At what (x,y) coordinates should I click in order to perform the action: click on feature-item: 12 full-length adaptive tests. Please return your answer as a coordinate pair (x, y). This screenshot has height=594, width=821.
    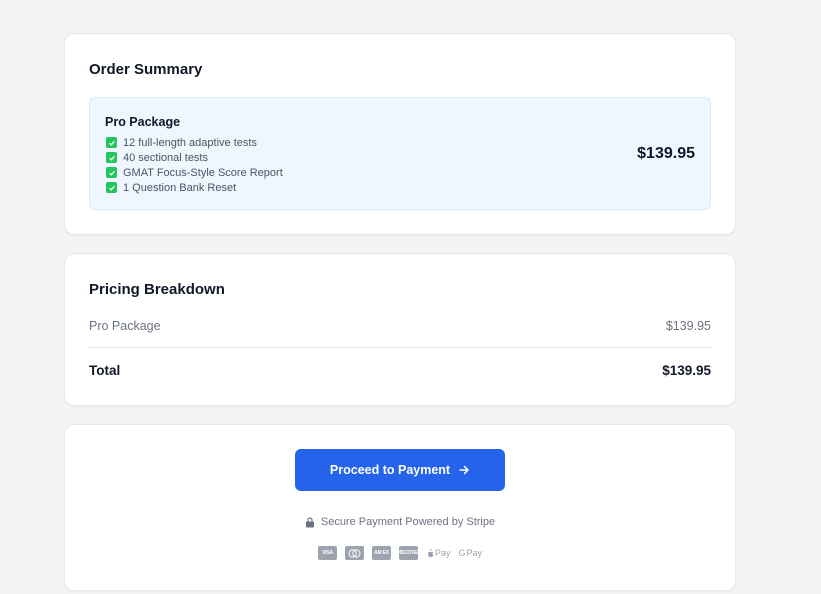
    Looking at the image, I should click on (194, 142).